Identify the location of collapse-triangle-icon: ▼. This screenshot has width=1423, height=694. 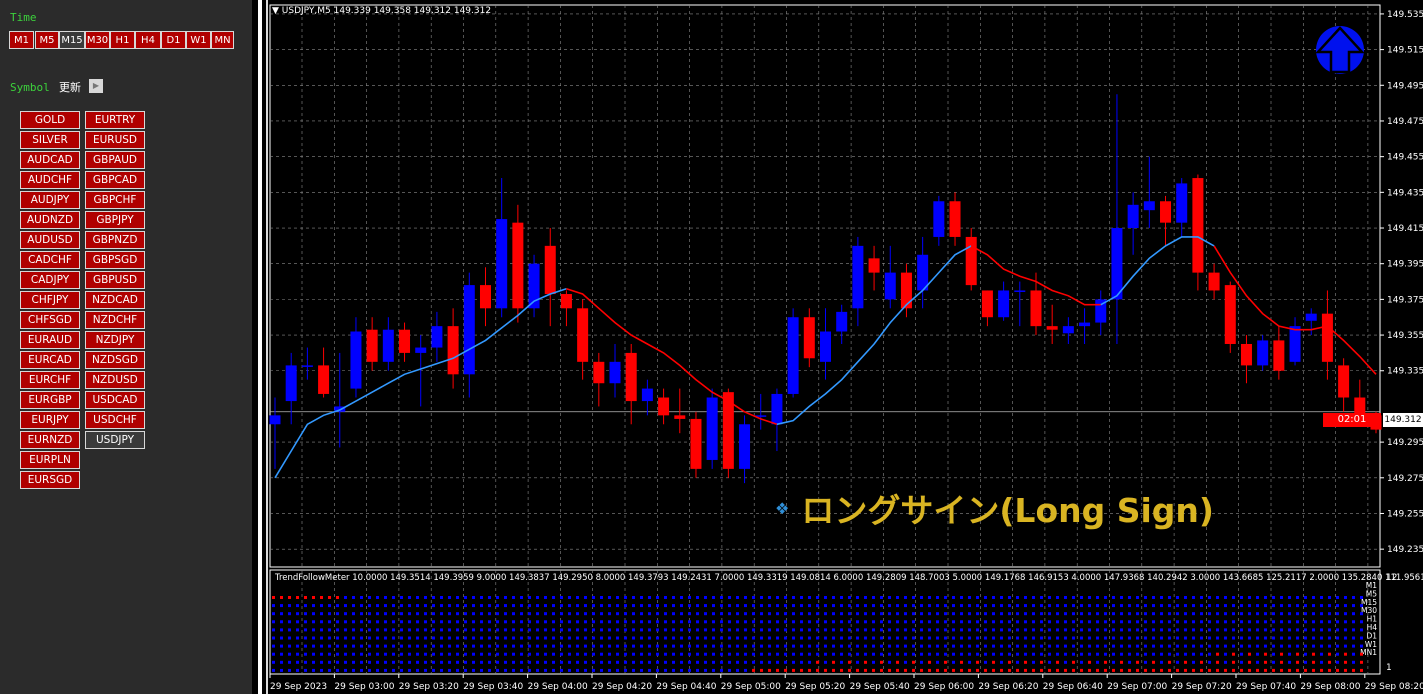
(277, 11).